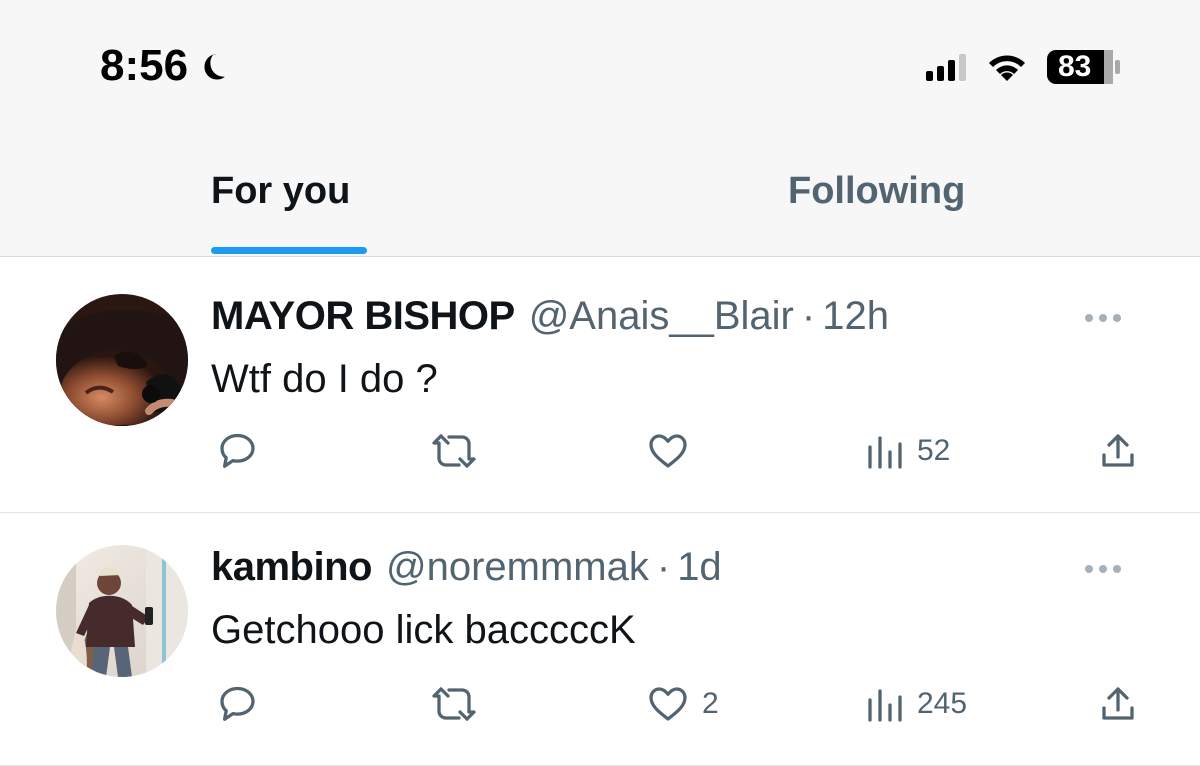  What do you see at coordinates (600, 256) in the screenshot?
I see `tab-divider` at bounding box center [600, 256].